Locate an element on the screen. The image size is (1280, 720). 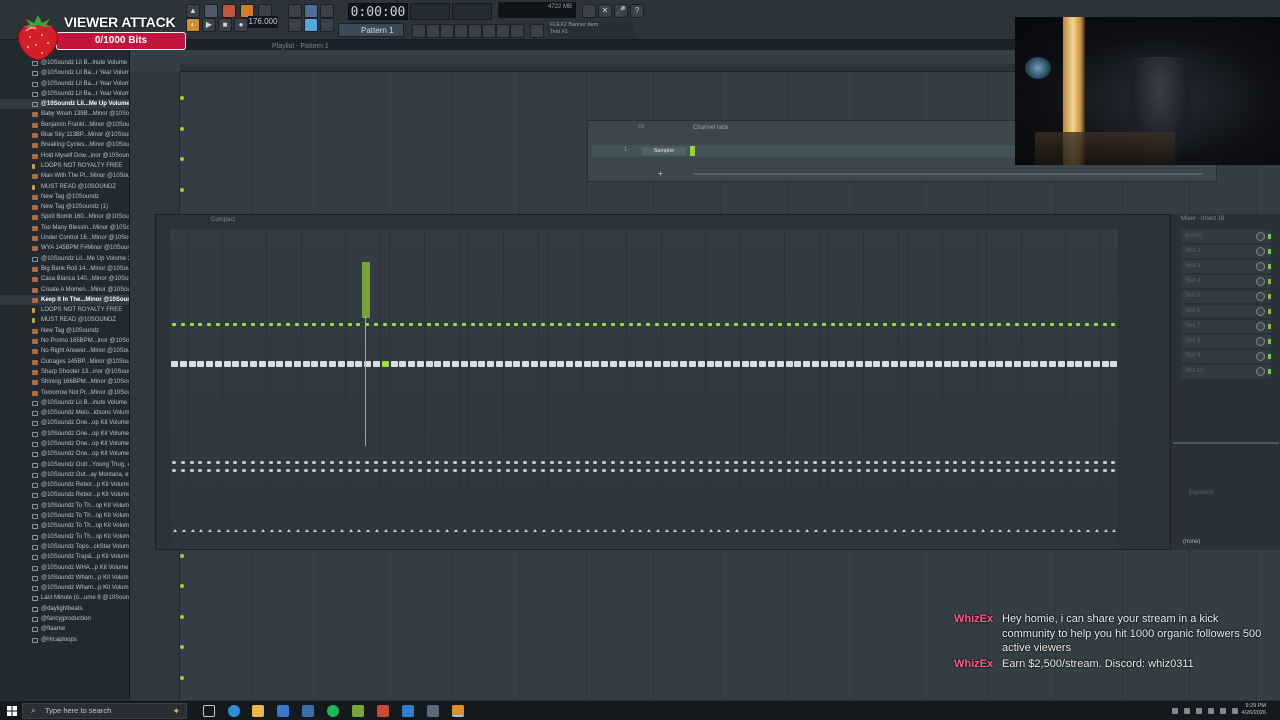
browser-item: Too Many Blessin...Minor @10Soundz is located at coordinates (64, 228).